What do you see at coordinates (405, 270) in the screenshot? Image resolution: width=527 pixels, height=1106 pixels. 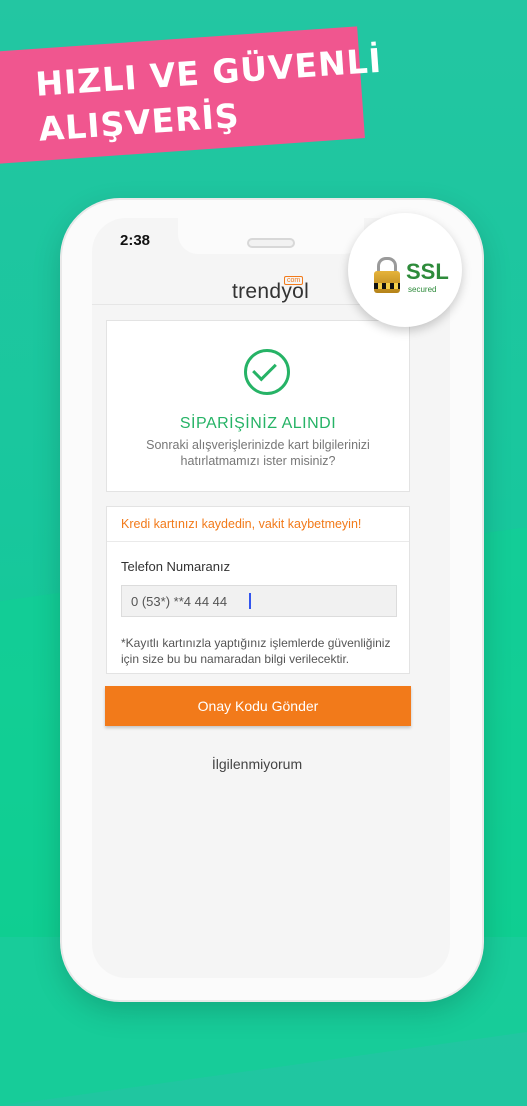 I see `ssl-badge: SSL secured` at bounding box center [405, 270].